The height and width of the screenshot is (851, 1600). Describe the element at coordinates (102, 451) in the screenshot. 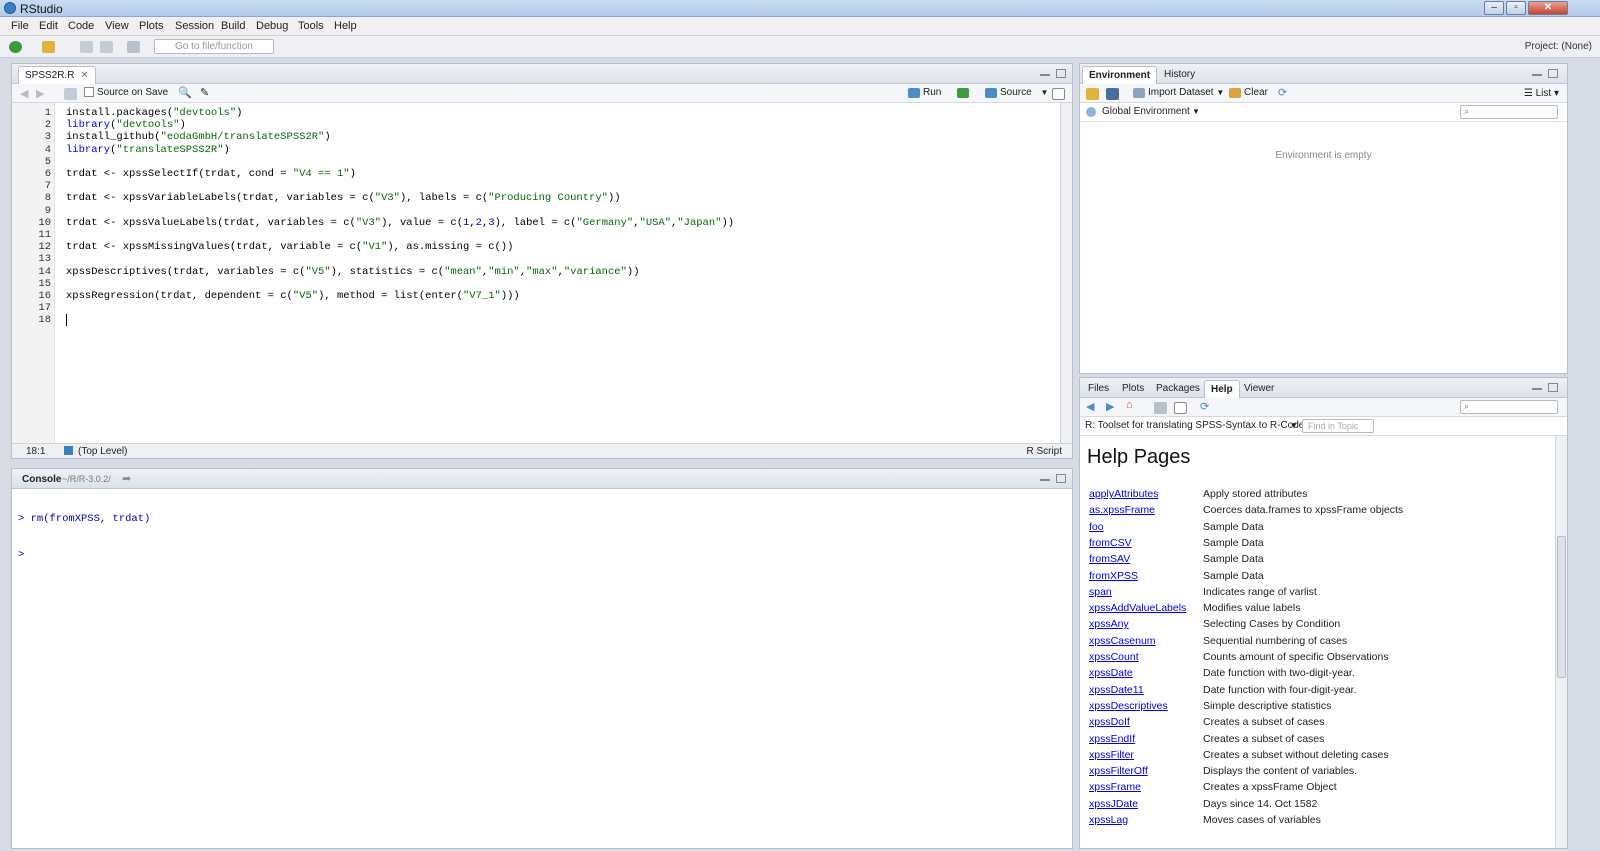

I see `scope-selector: (Top Level)` at that location.